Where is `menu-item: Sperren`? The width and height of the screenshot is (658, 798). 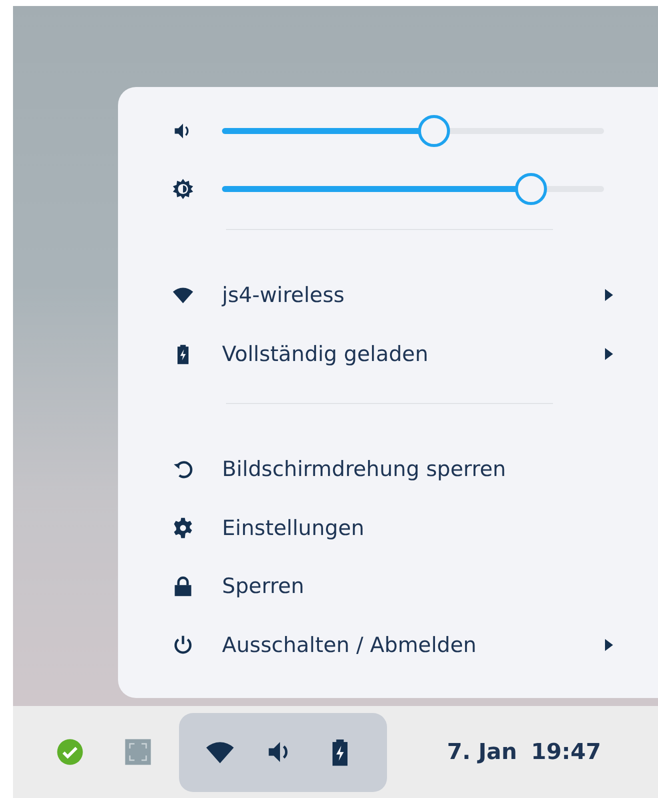
menu-item: Sperren is located at coordinates (395, 586).